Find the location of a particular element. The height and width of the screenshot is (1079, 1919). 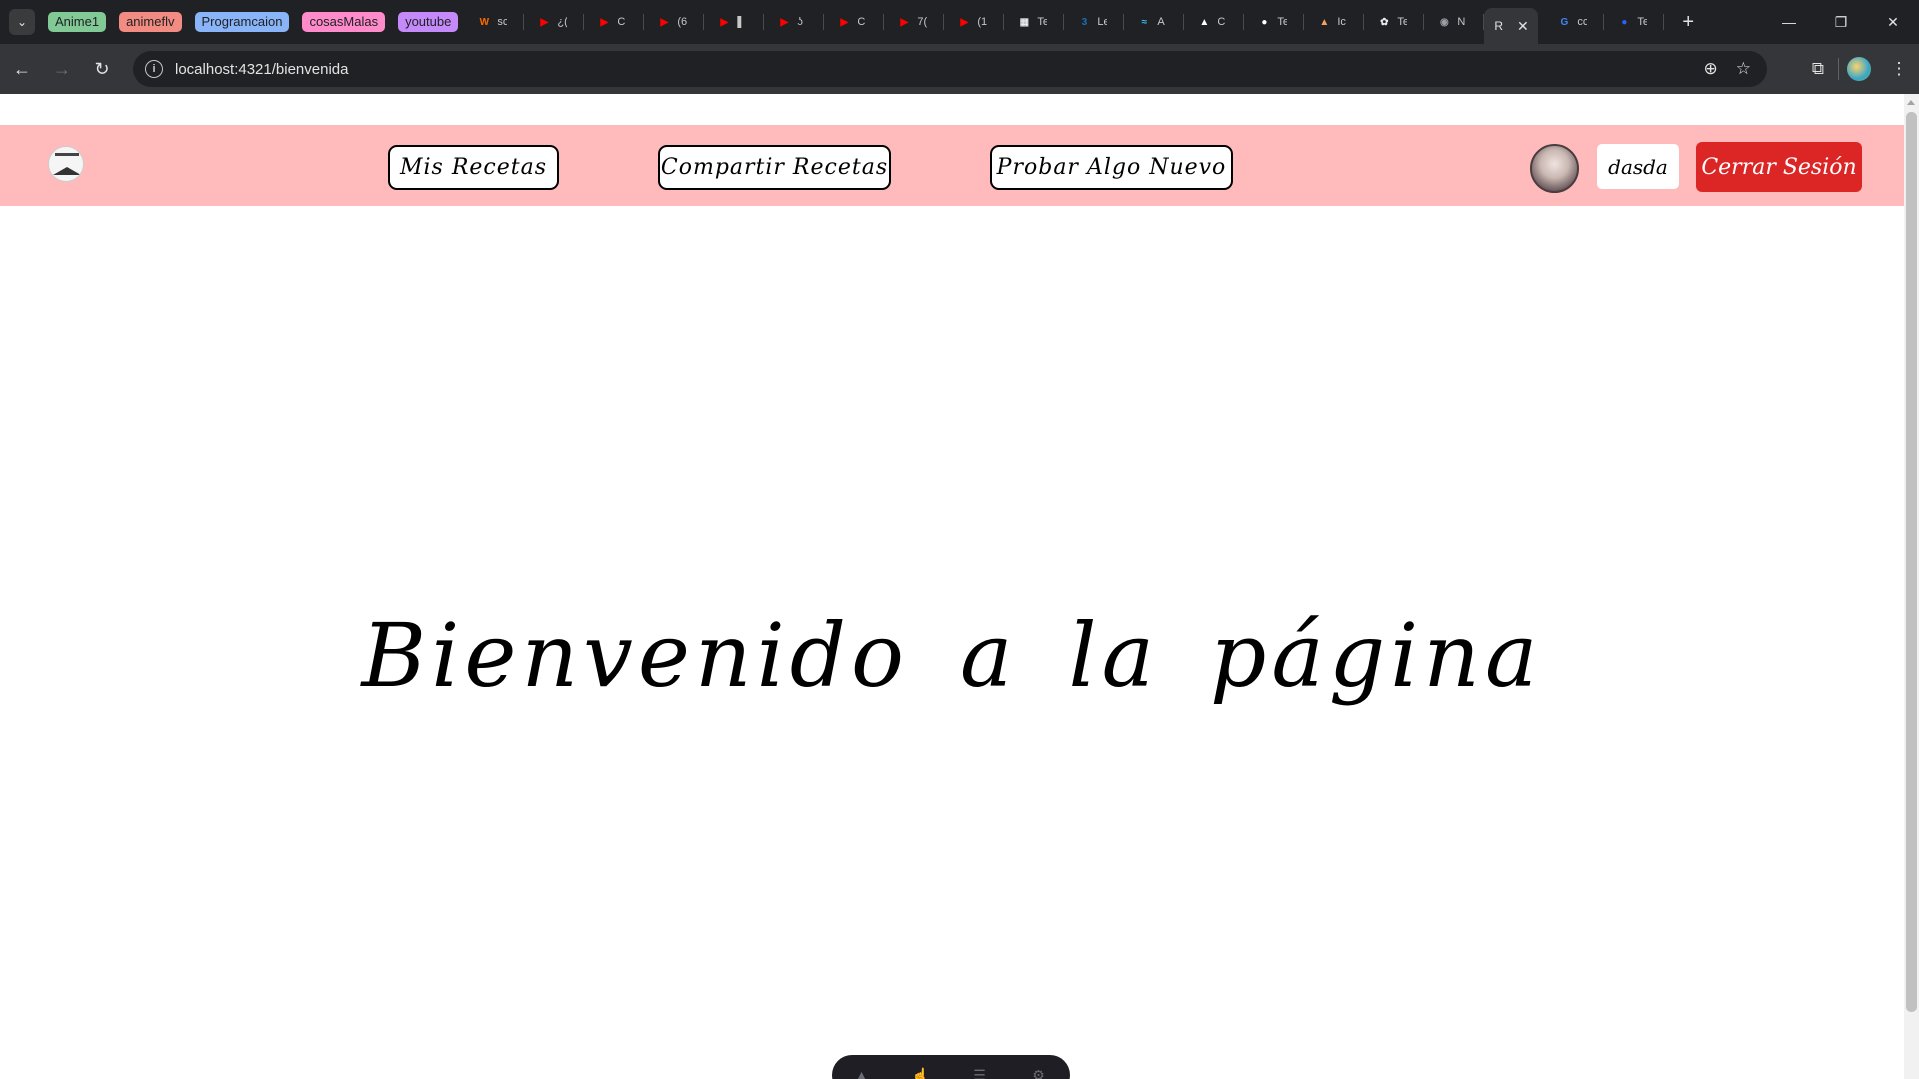

browser-tab-13: ● Te is located at coordinates (1274, 22).